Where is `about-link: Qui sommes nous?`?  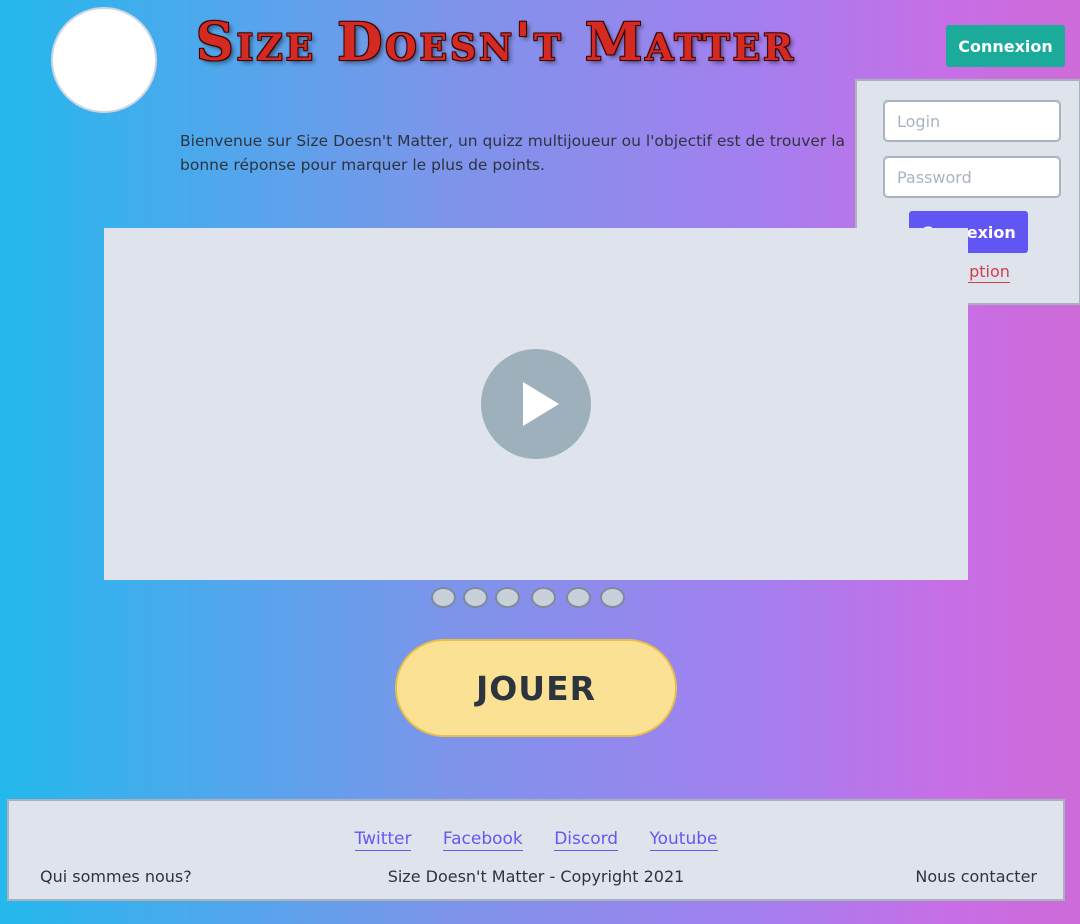 about-link: Qui sommes nous? is located at coordinates (116, 876).